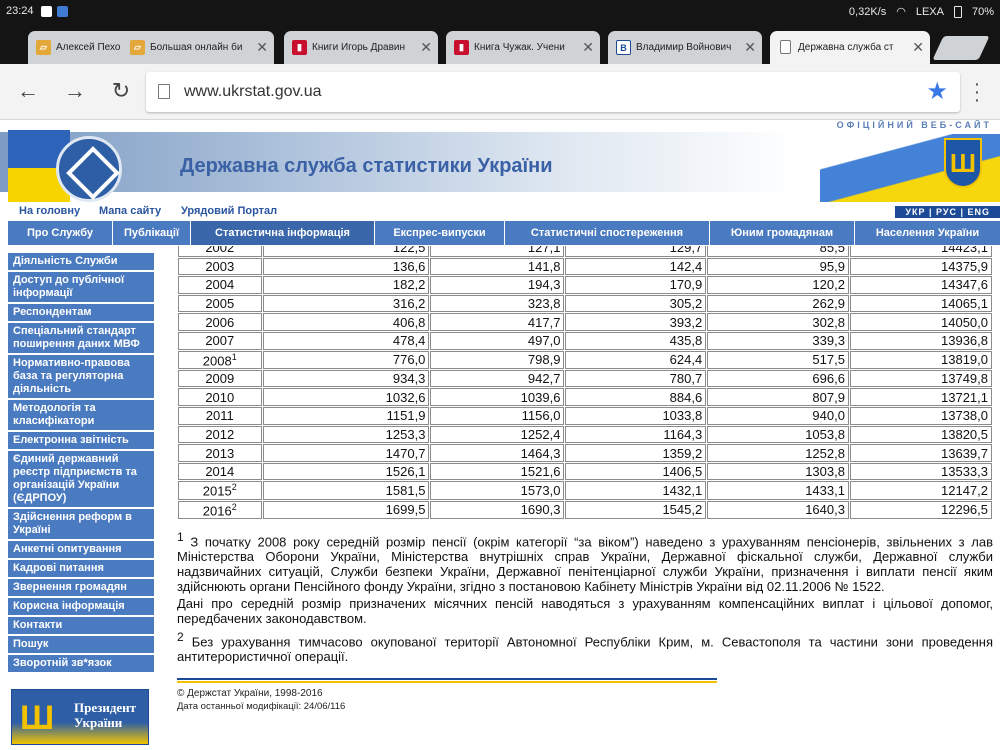 This screenshot has height=750, width=1000. What do you see at coordinates (361, 47) in the screenshot?
I see `browser-tab: ▮ Книги Игорь Дравин ✕` at bounding box center [361, 47].